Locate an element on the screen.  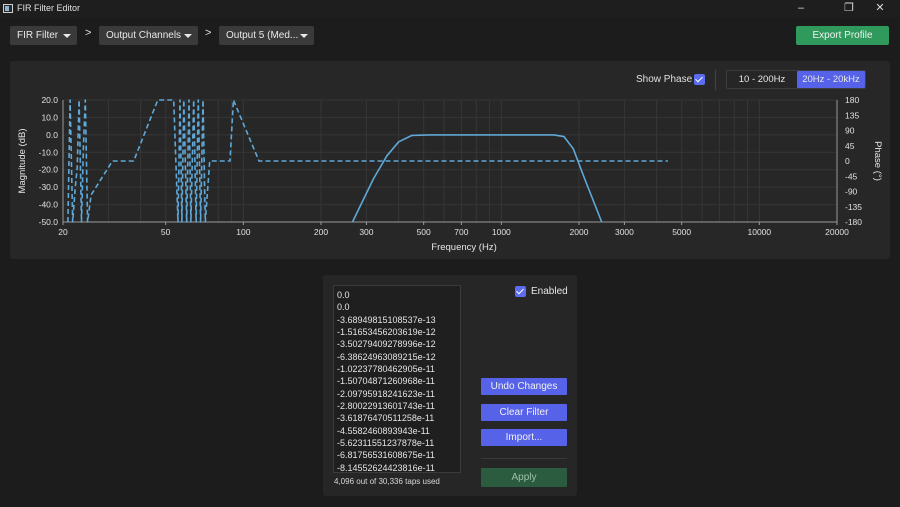
x-tick-label: 200 is located at coordinates (321, 232).